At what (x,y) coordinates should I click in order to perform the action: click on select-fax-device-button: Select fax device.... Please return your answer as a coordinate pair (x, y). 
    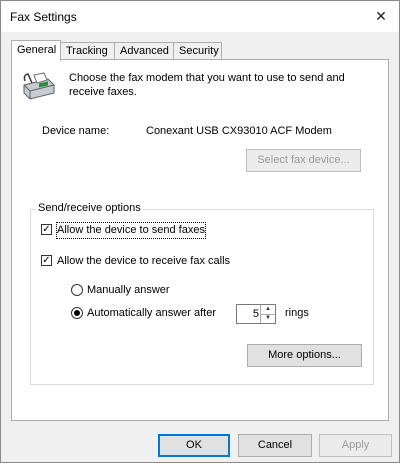
    Looking at the image, I should click on (303, 160).